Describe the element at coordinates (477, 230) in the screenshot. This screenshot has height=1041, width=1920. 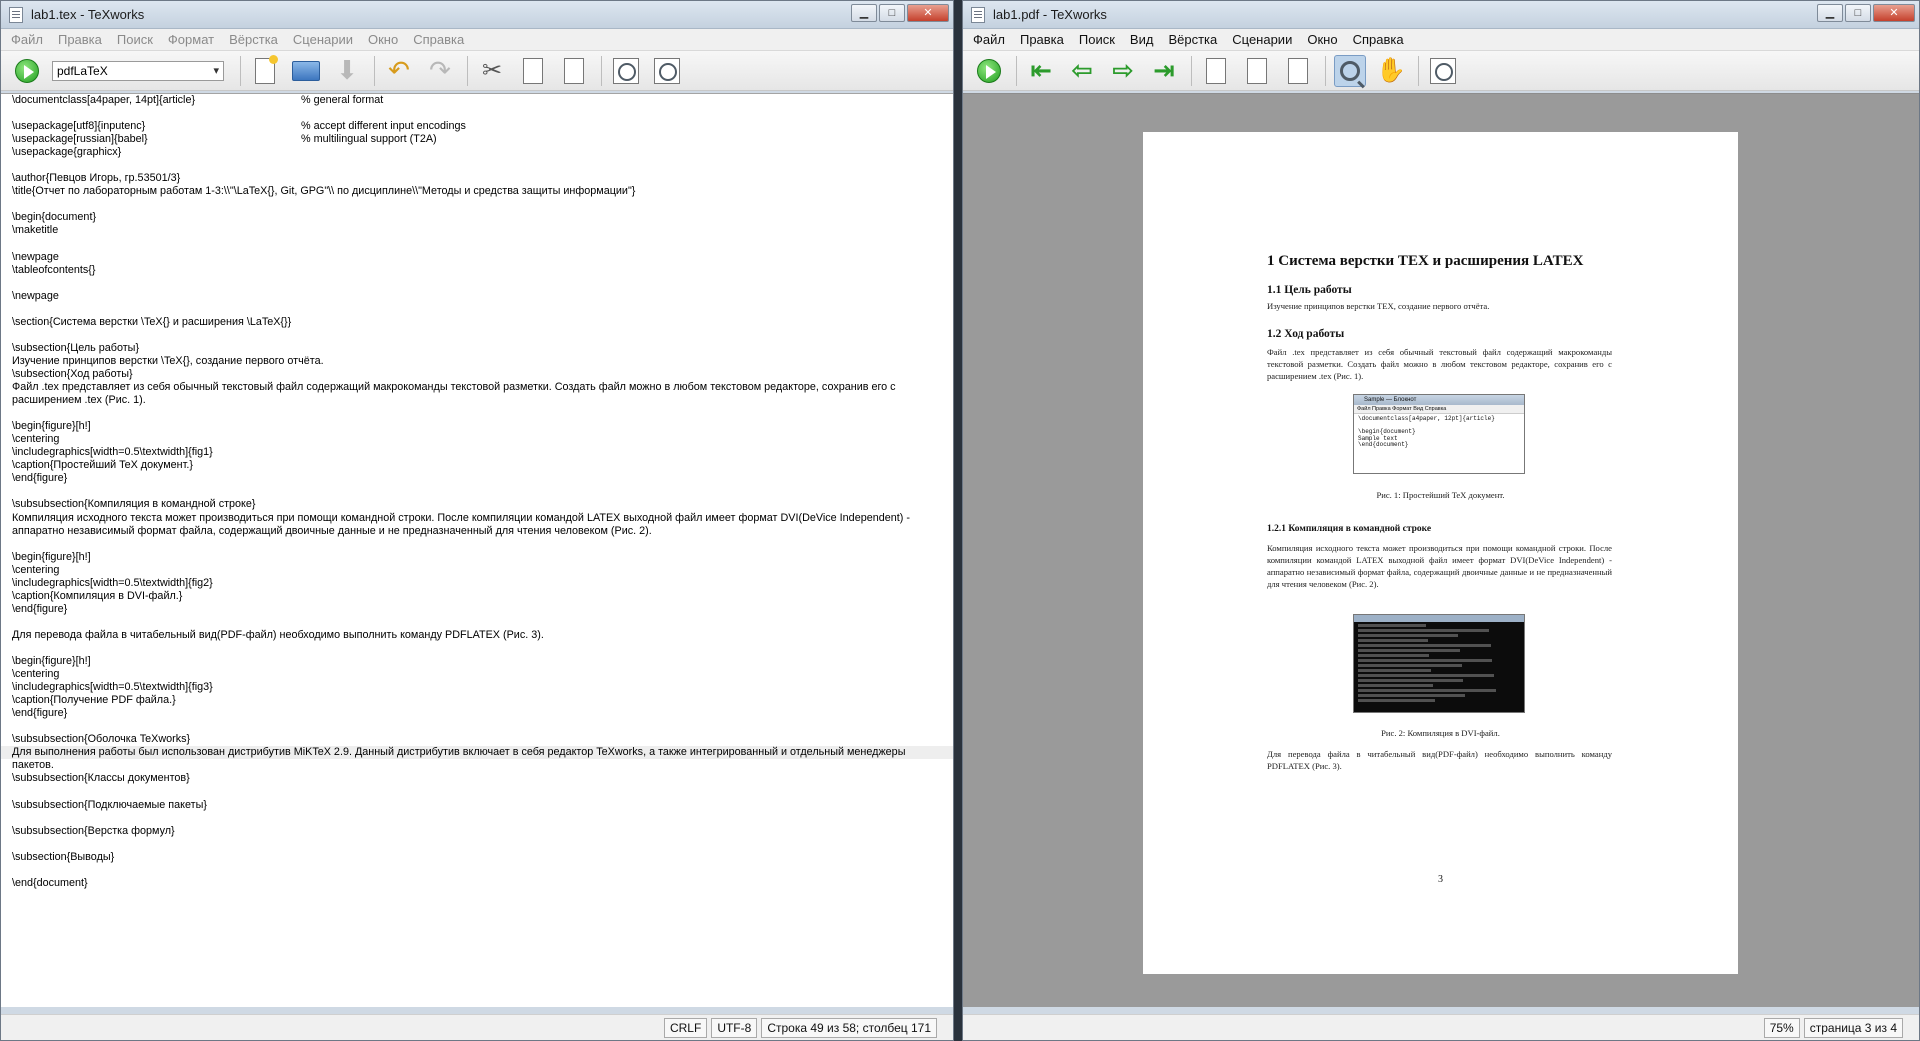
I see `code-line: \maketitle` at that location.